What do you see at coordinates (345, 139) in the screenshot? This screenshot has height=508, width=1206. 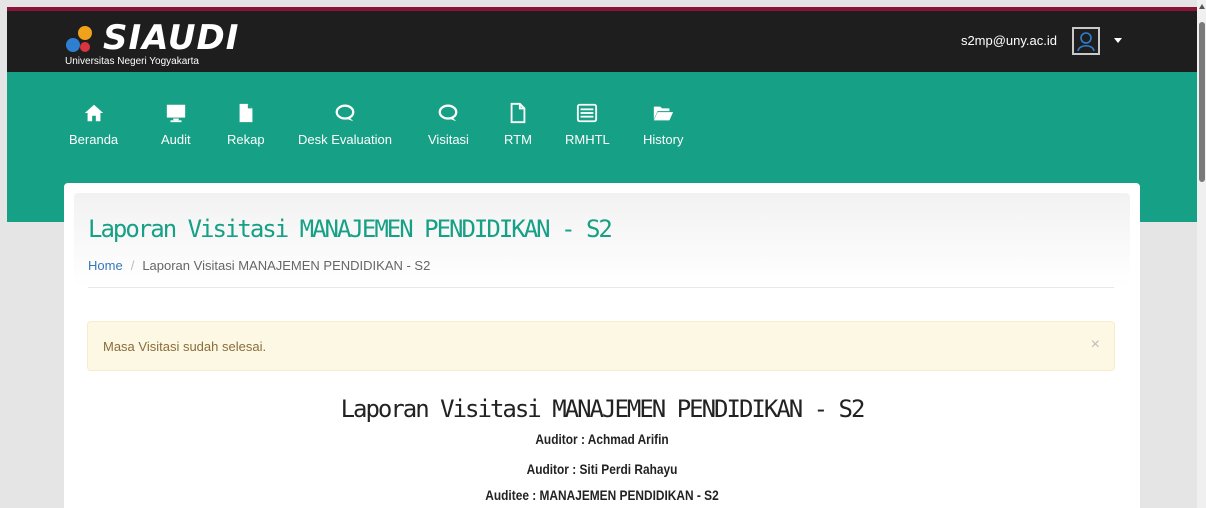 I see `nav-label: Desk Evaluation` at bounding box center [345, 139].